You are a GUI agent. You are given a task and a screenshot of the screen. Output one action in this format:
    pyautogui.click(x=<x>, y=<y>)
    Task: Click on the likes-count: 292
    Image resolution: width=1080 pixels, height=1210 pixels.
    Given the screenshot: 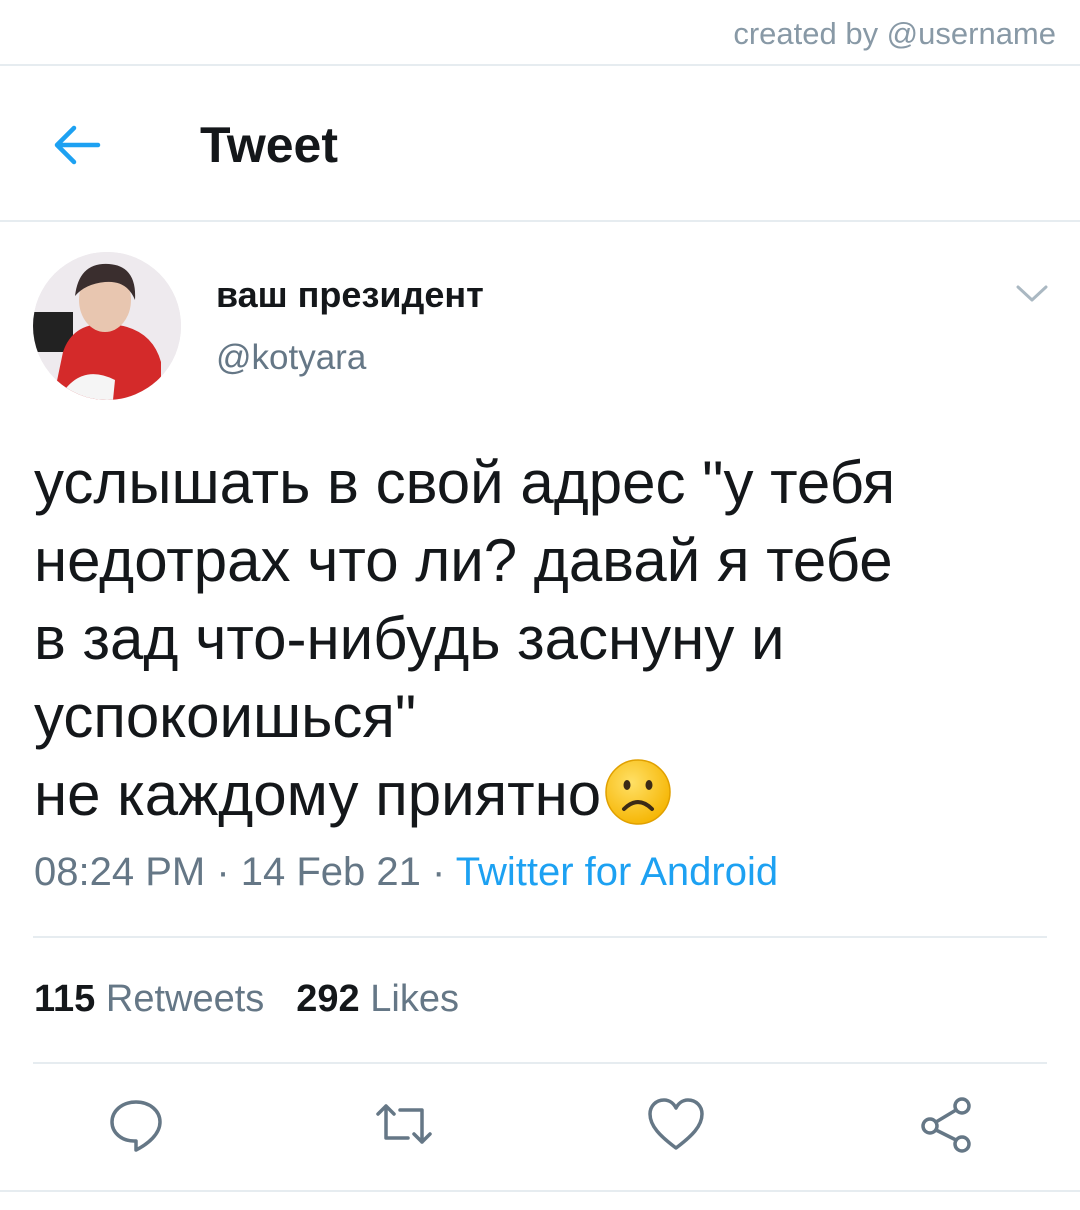 What is the action you would take?
    pyautogui.click(x=328, y=999)
    